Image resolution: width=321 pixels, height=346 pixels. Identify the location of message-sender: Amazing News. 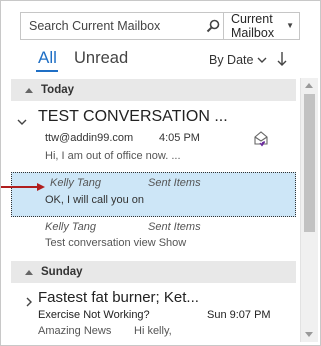
(75, 331).